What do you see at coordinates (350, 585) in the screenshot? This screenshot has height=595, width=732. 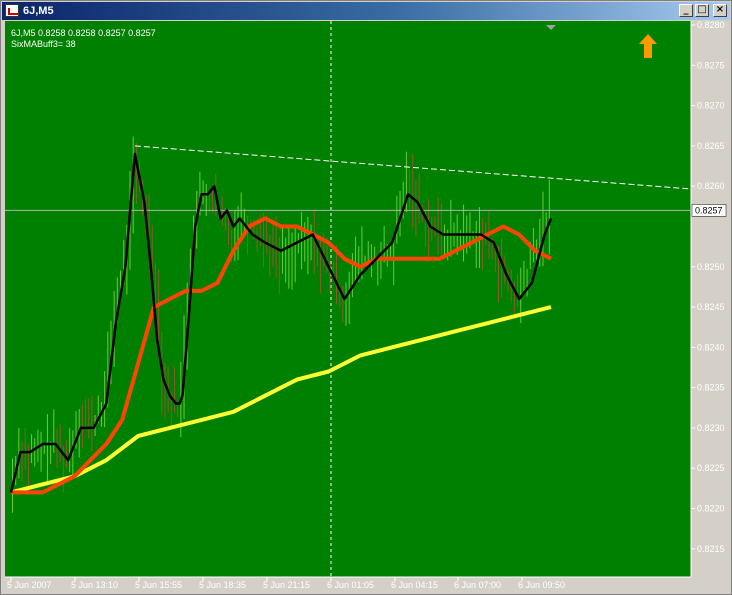 I see `time-tick-label: 6 Jun 01:05` at bounding box center [350, 585].